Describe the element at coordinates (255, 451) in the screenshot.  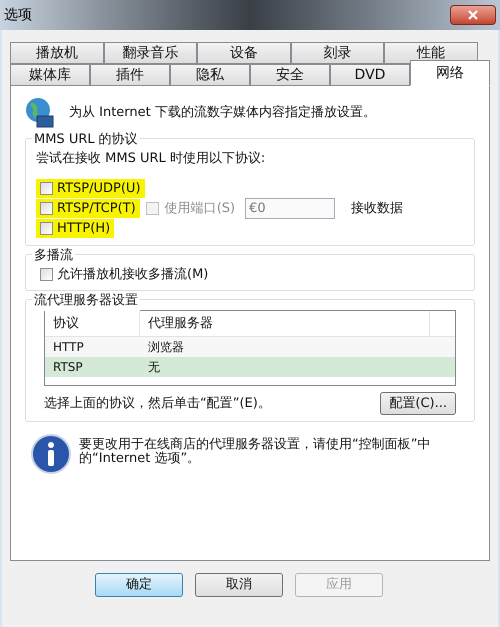
I see `info-text: 要更改用于在线商店的代理服务器设置，请使用“控制面板”中的“Internet 选项”。` at that location.